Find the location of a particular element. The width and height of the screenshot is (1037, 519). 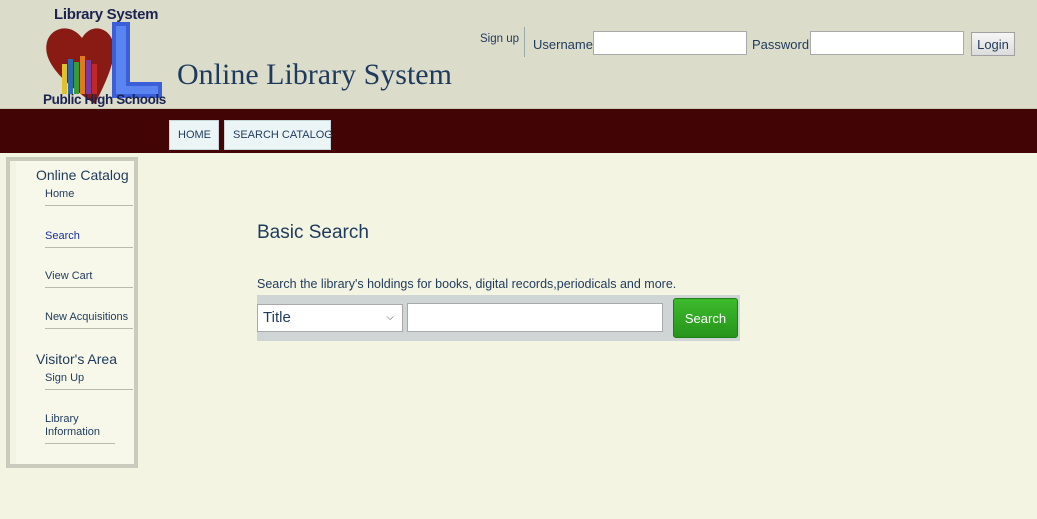

password-input is located at coordinates (887, 43).